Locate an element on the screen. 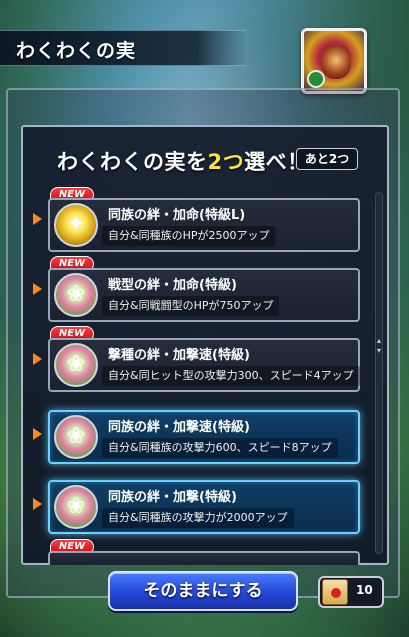 Image resolution: width=409 pixels, height=637 pixels. fruit-name: 戦型の絆・加命(特級) is located at coordinates (172, 285).